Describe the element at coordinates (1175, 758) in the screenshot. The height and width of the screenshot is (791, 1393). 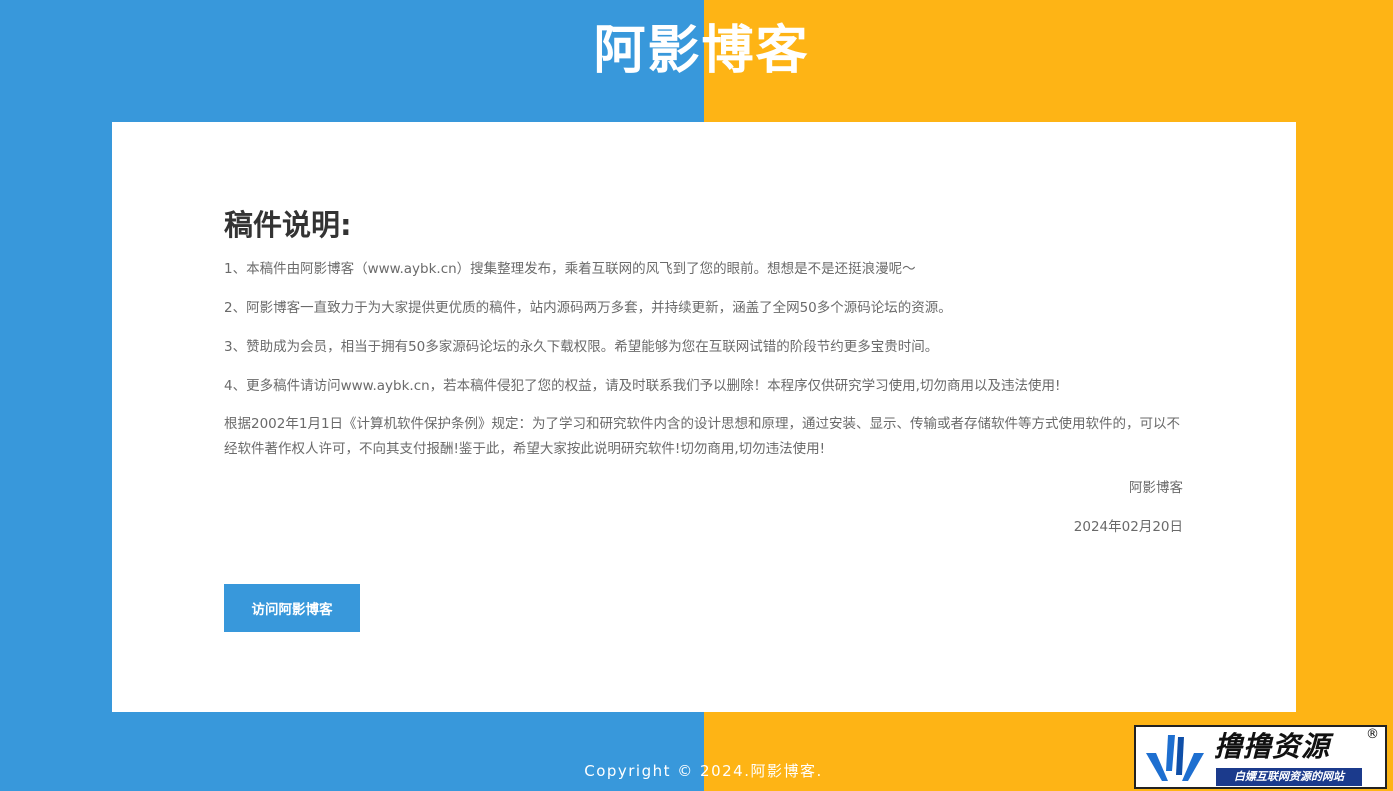
I see `blue-lightning-logo-icon` at that location.